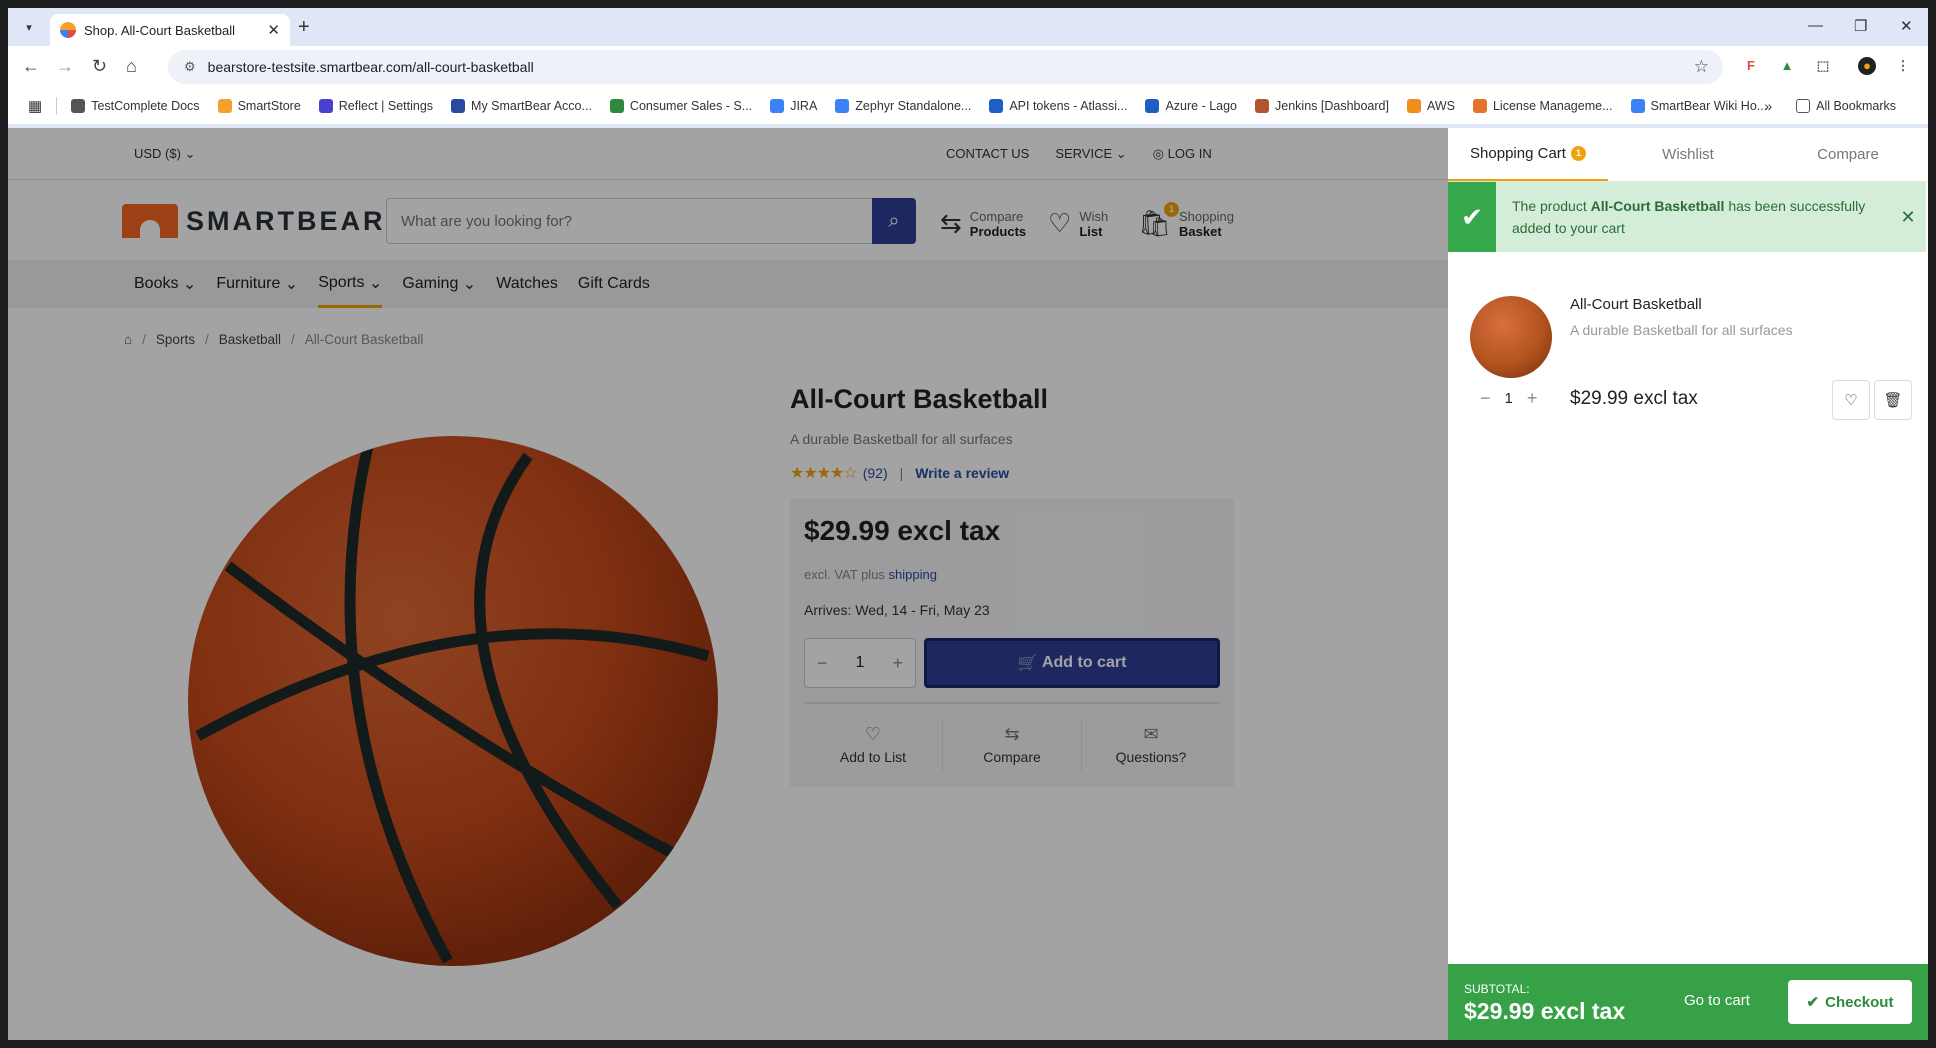  I want to click on cart-item-name: All-Court Basketball, so click(1636, 304).